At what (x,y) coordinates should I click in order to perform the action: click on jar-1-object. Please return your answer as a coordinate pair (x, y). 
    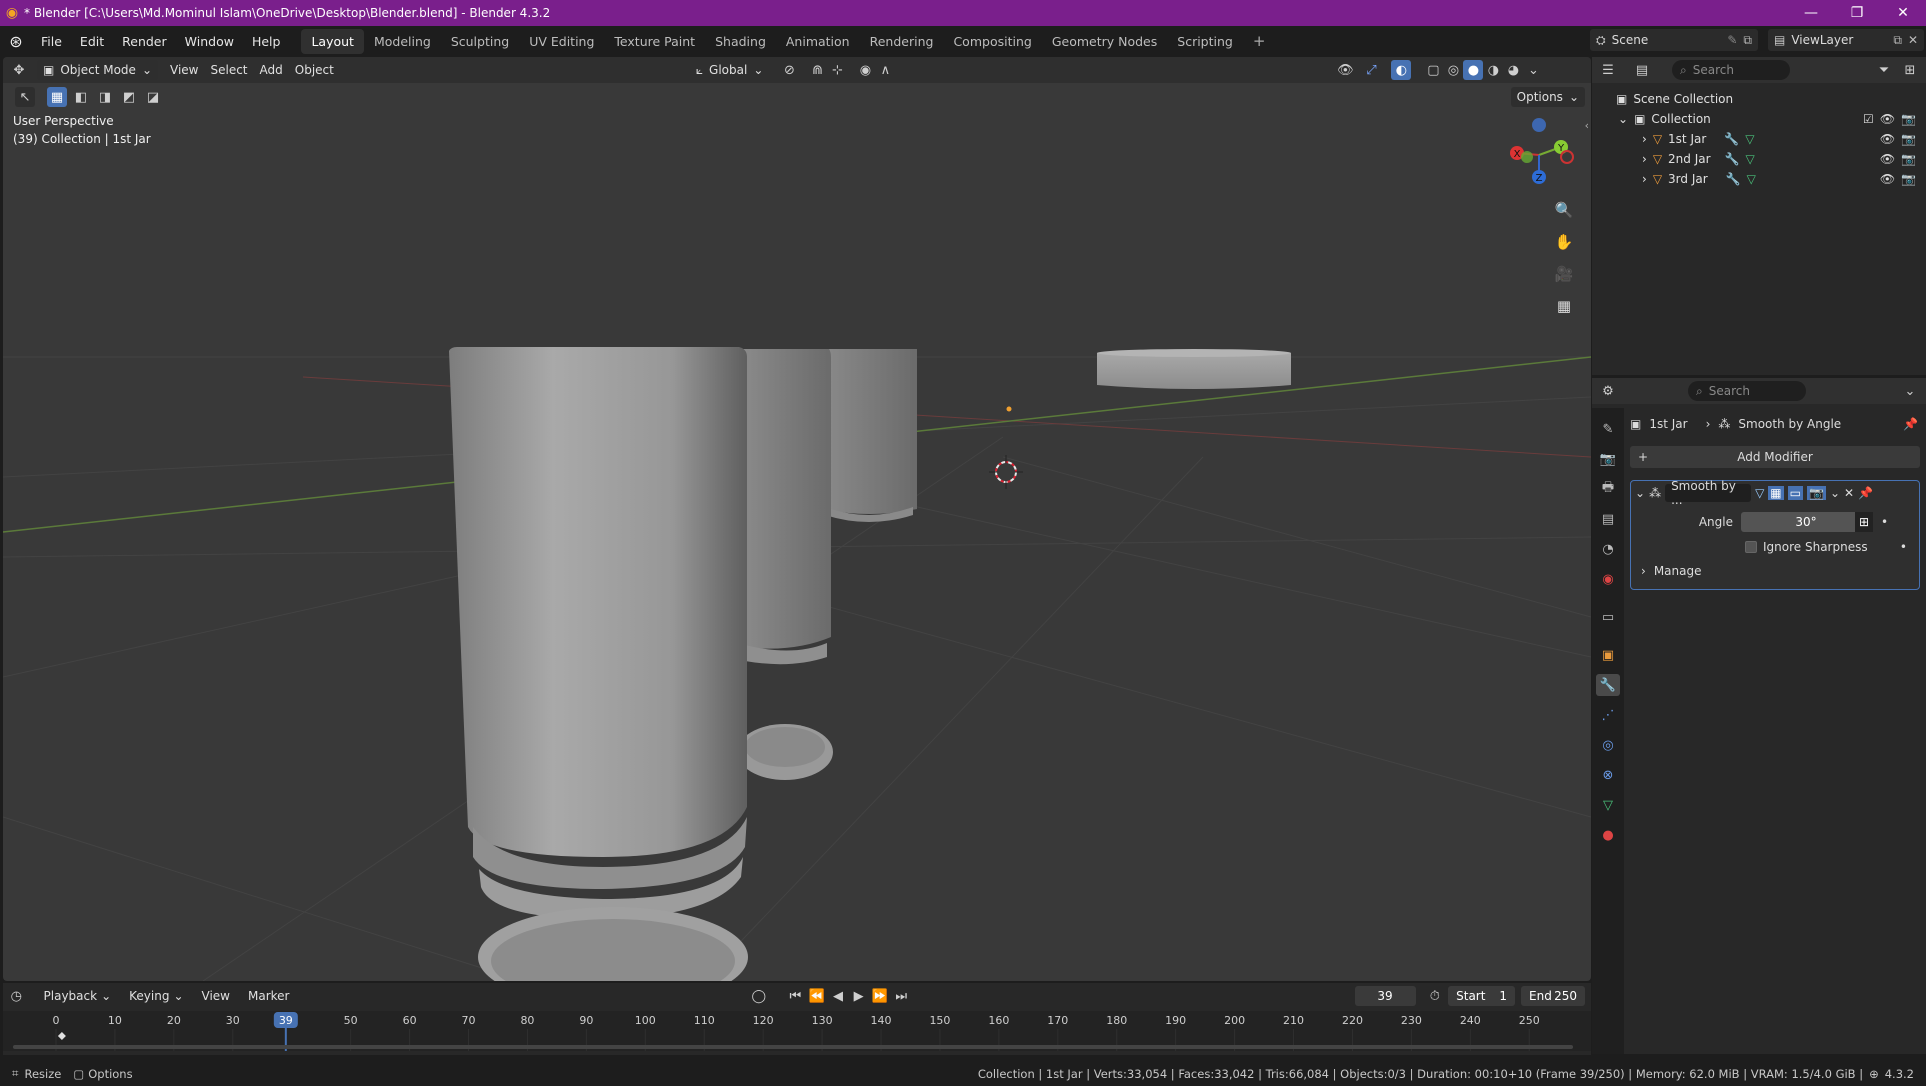
    Looking at the image, I should click on (598, 664).